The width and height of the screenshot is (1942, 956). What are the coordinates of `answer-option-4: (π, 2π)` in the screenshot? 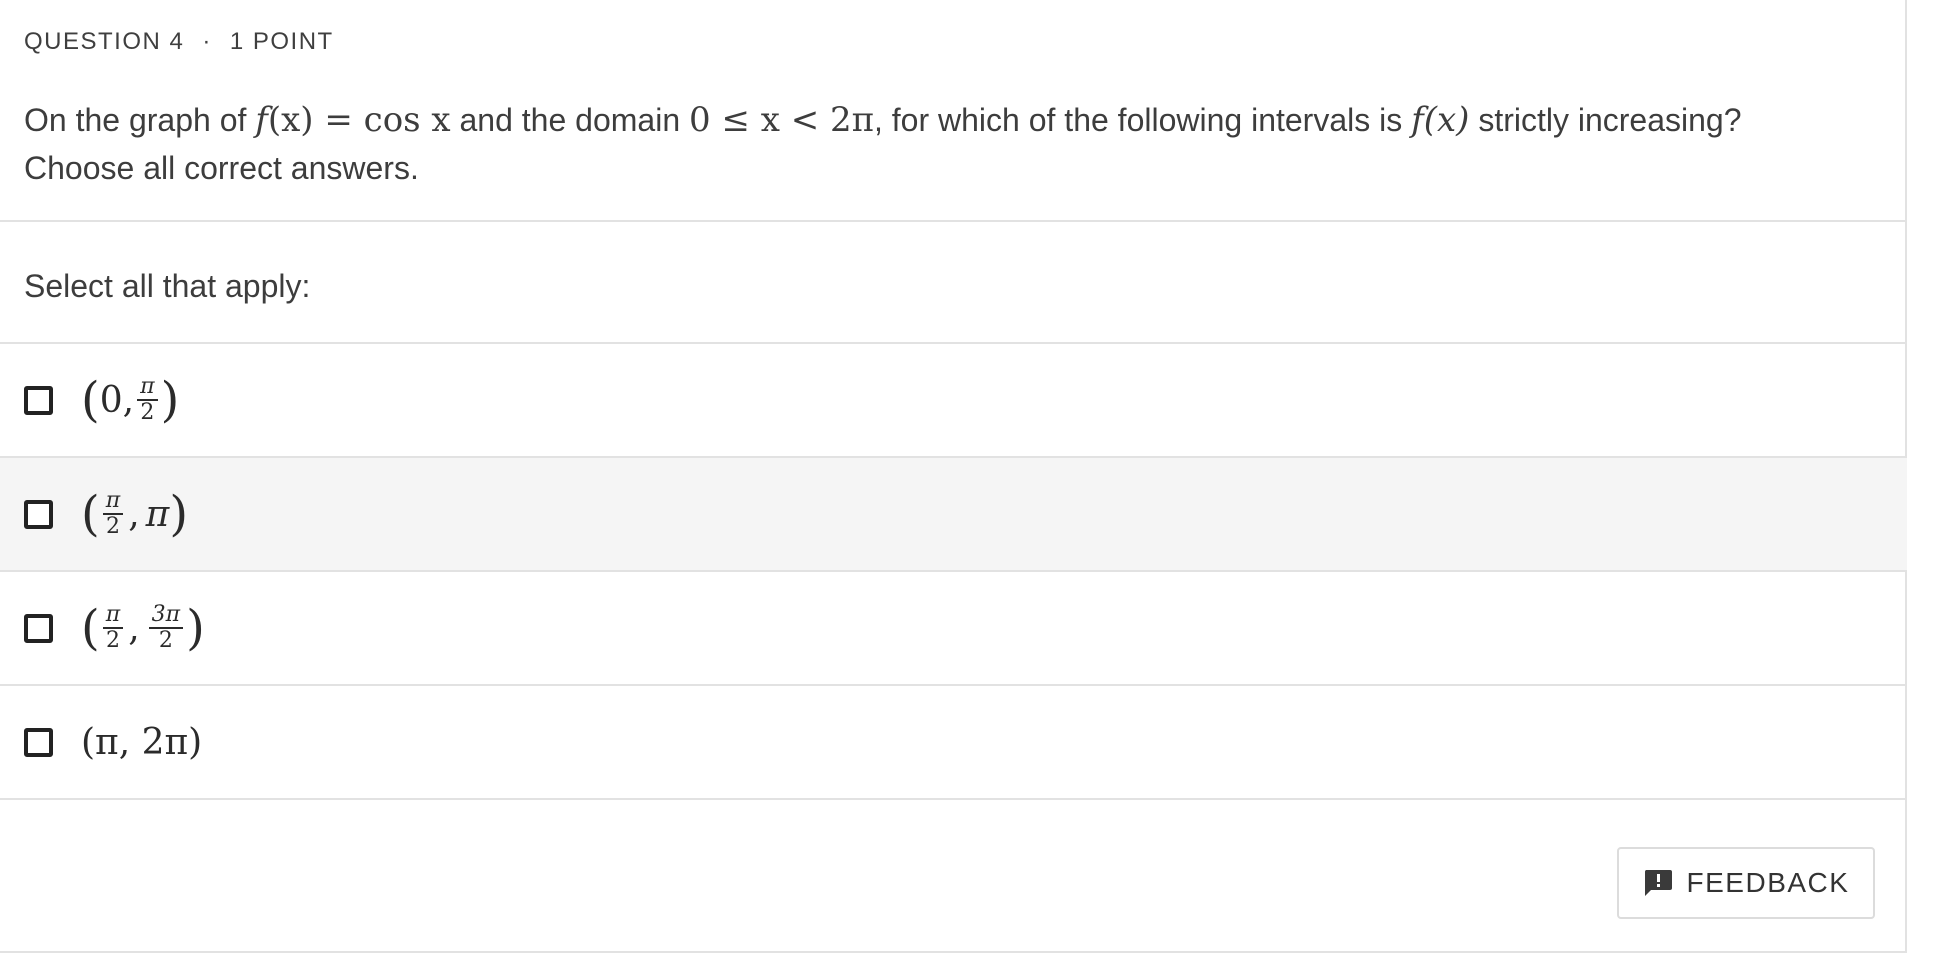 It's located at (953, 742).